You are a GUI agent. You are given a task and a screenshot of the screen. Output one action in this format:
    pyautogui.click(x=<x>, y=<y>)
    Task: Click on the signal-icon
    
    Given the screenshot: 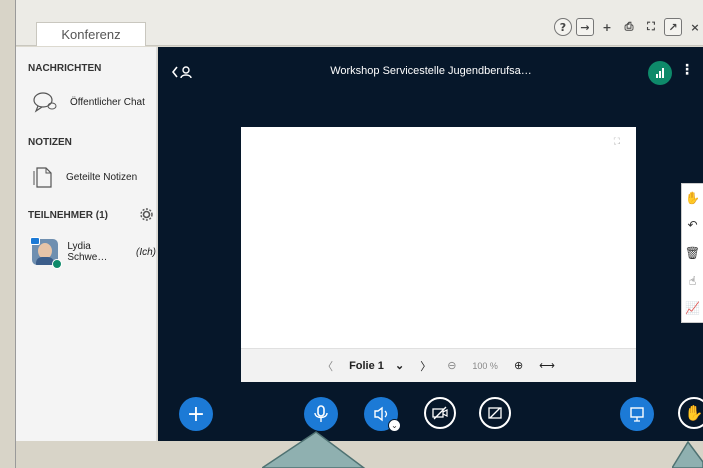 What is the action you would take?
    pyautogui.click(x=660, y=73)
    